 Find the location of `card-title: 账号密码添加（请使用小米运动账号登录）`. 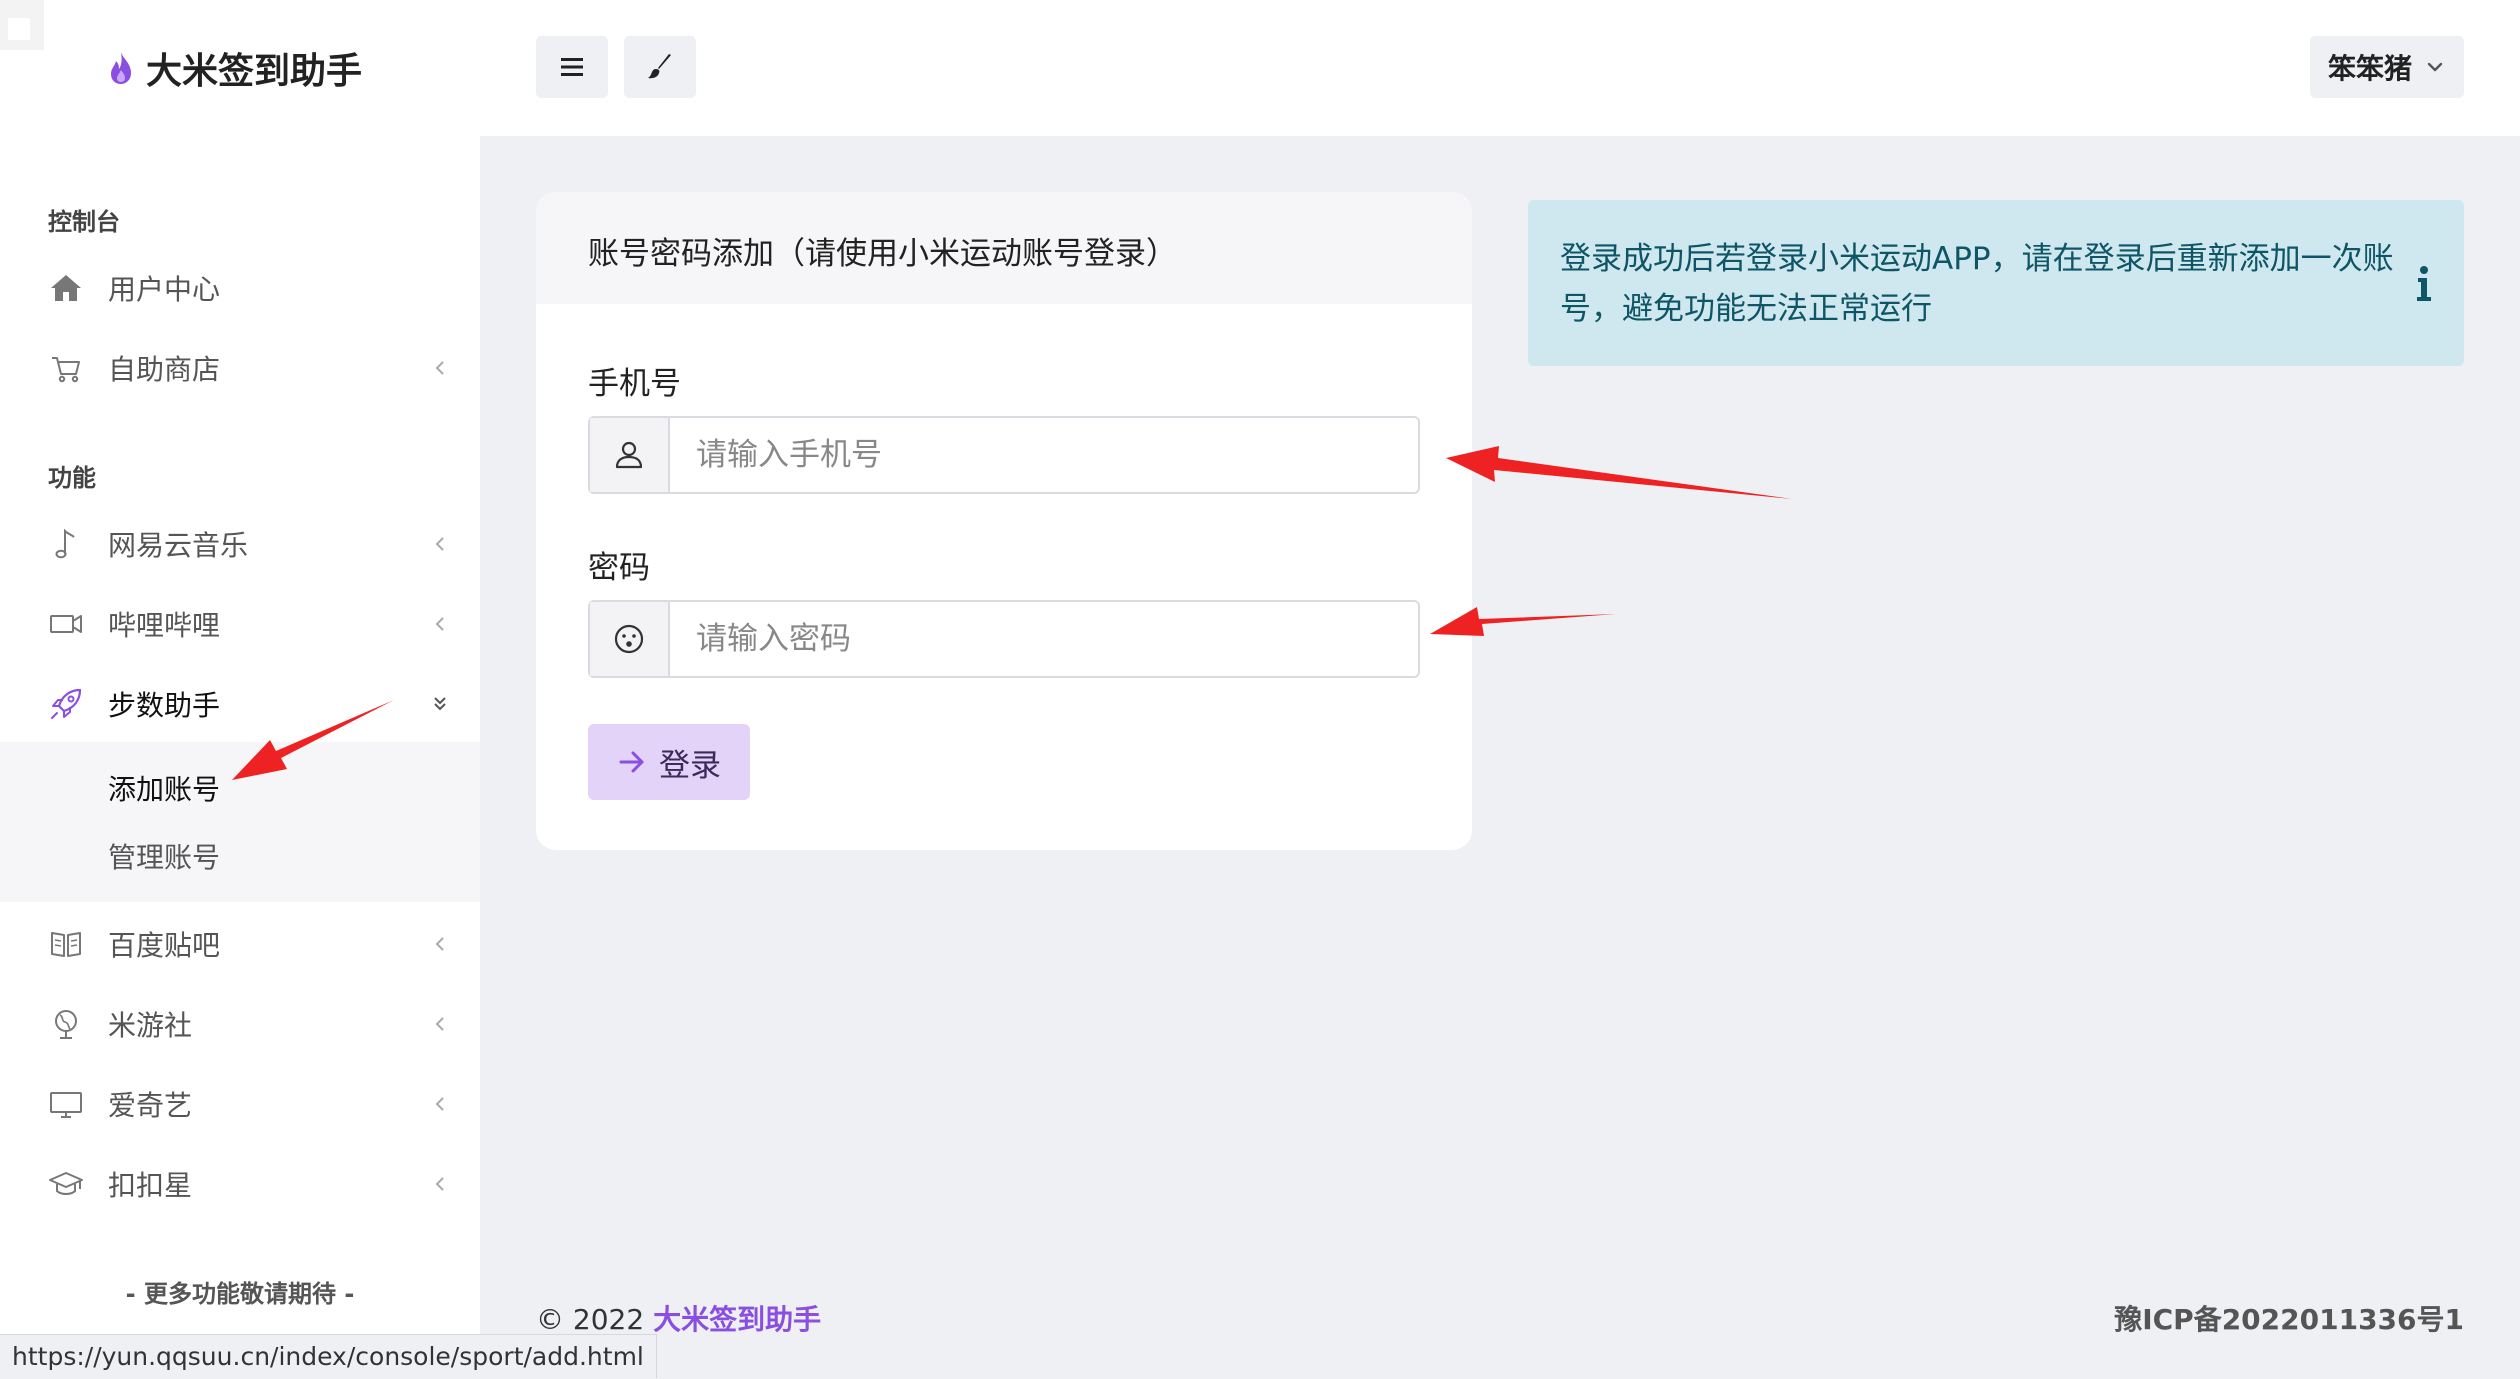

card-title: 账号密码添加（请使用小米运动账号登录） is located at coordinates (882, 254).